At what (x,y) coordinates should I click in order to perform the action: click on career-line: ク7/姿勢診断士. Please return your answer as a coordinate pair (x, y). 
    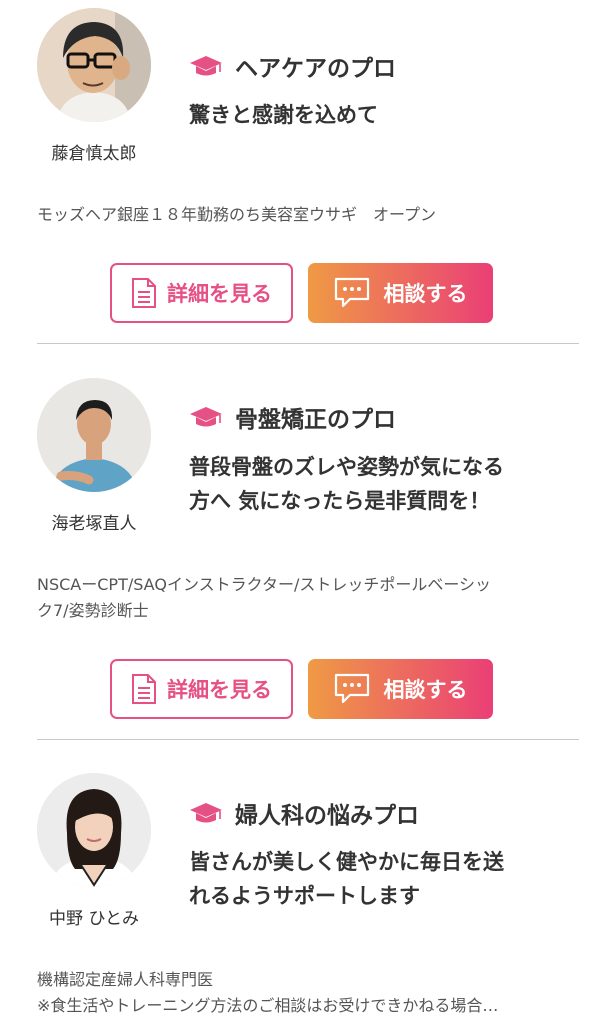
    Looking at the image, I should click on (93, 610).